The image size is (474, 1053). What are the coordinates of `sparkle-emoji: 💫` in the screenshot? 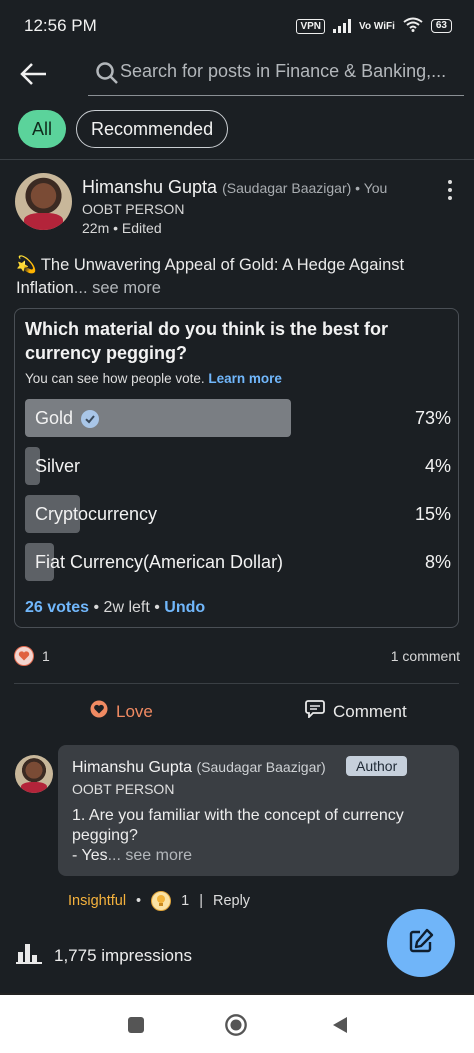 It's located at (26, 265).